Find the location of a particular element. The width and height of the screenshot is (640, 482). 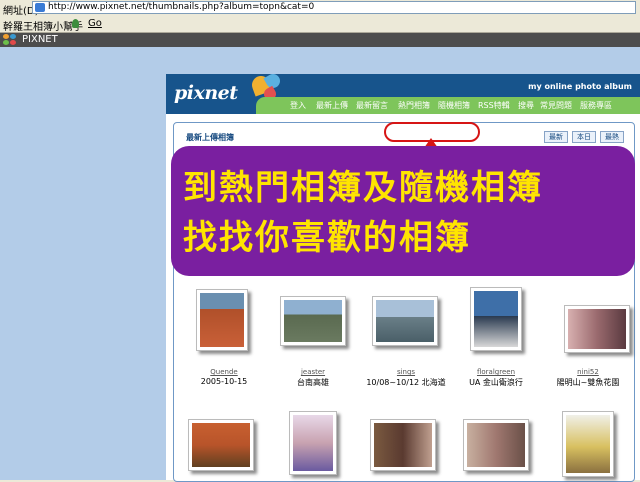

nav-rss: RSS特輯 is located at coordinates (494, 105).